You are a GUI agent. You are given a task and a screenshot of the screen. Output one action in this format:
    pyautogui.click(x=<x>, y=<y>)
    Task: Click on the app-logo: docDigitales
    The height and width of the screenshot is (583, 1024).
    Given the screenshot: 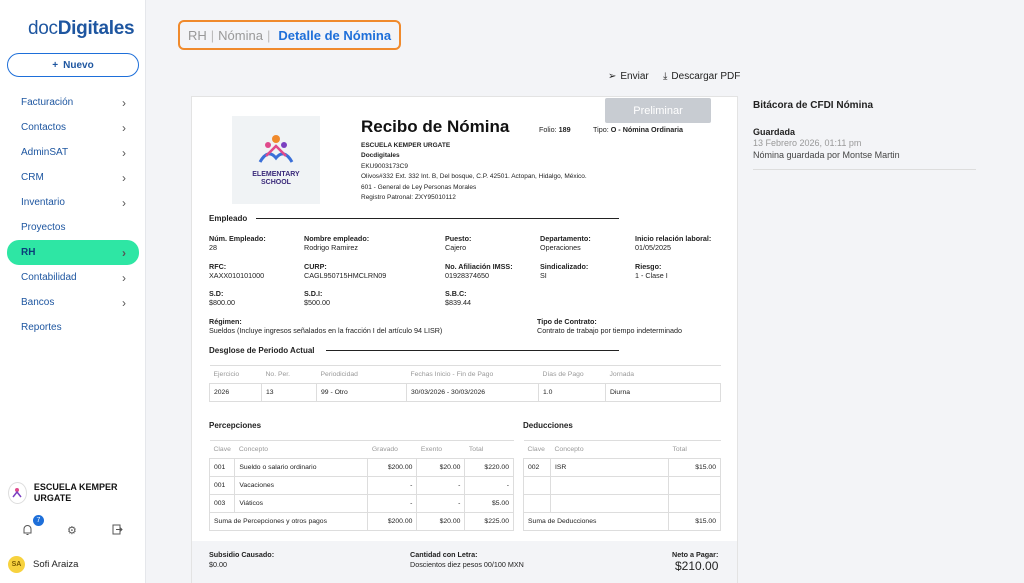 What is the action you would take?
    pyautogui.click(x=81, y=29)
    